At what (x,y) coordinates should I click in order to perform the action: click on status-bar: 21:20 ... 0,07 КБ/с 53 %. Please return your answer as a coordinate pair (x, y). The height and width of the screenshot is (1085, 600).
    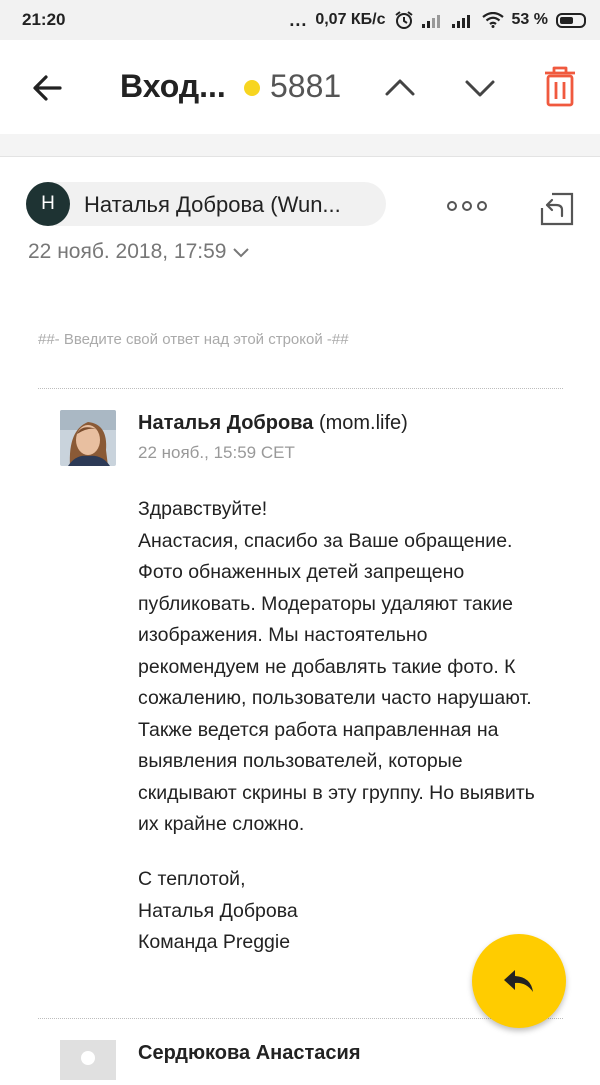
    Looking at the image, I should click on (300, 20).